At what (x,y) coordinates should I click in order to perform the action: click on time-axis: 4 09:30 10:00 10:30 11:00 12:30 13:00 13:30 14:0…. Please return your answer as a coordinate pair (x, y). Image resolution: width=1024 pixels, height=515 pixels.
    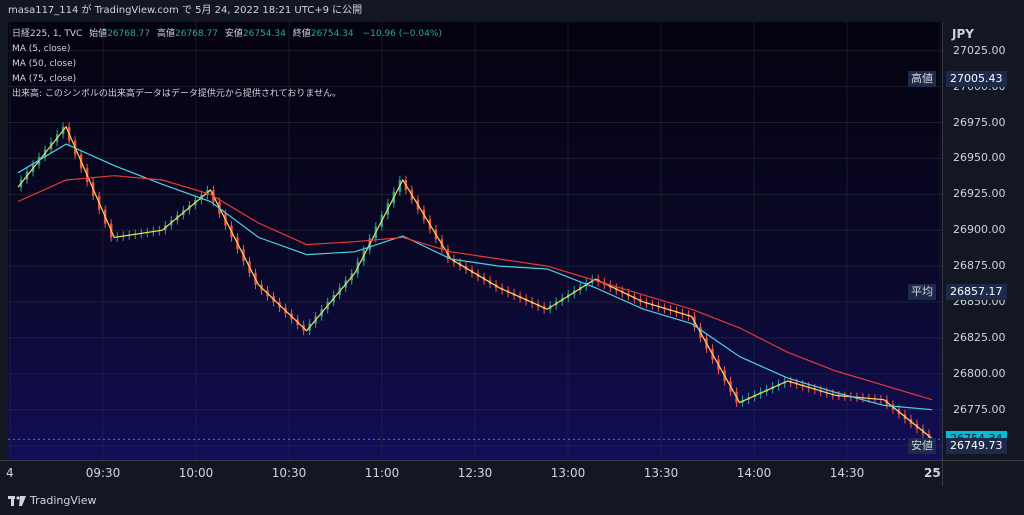
    Looking at the image, I should click on (471, 473).